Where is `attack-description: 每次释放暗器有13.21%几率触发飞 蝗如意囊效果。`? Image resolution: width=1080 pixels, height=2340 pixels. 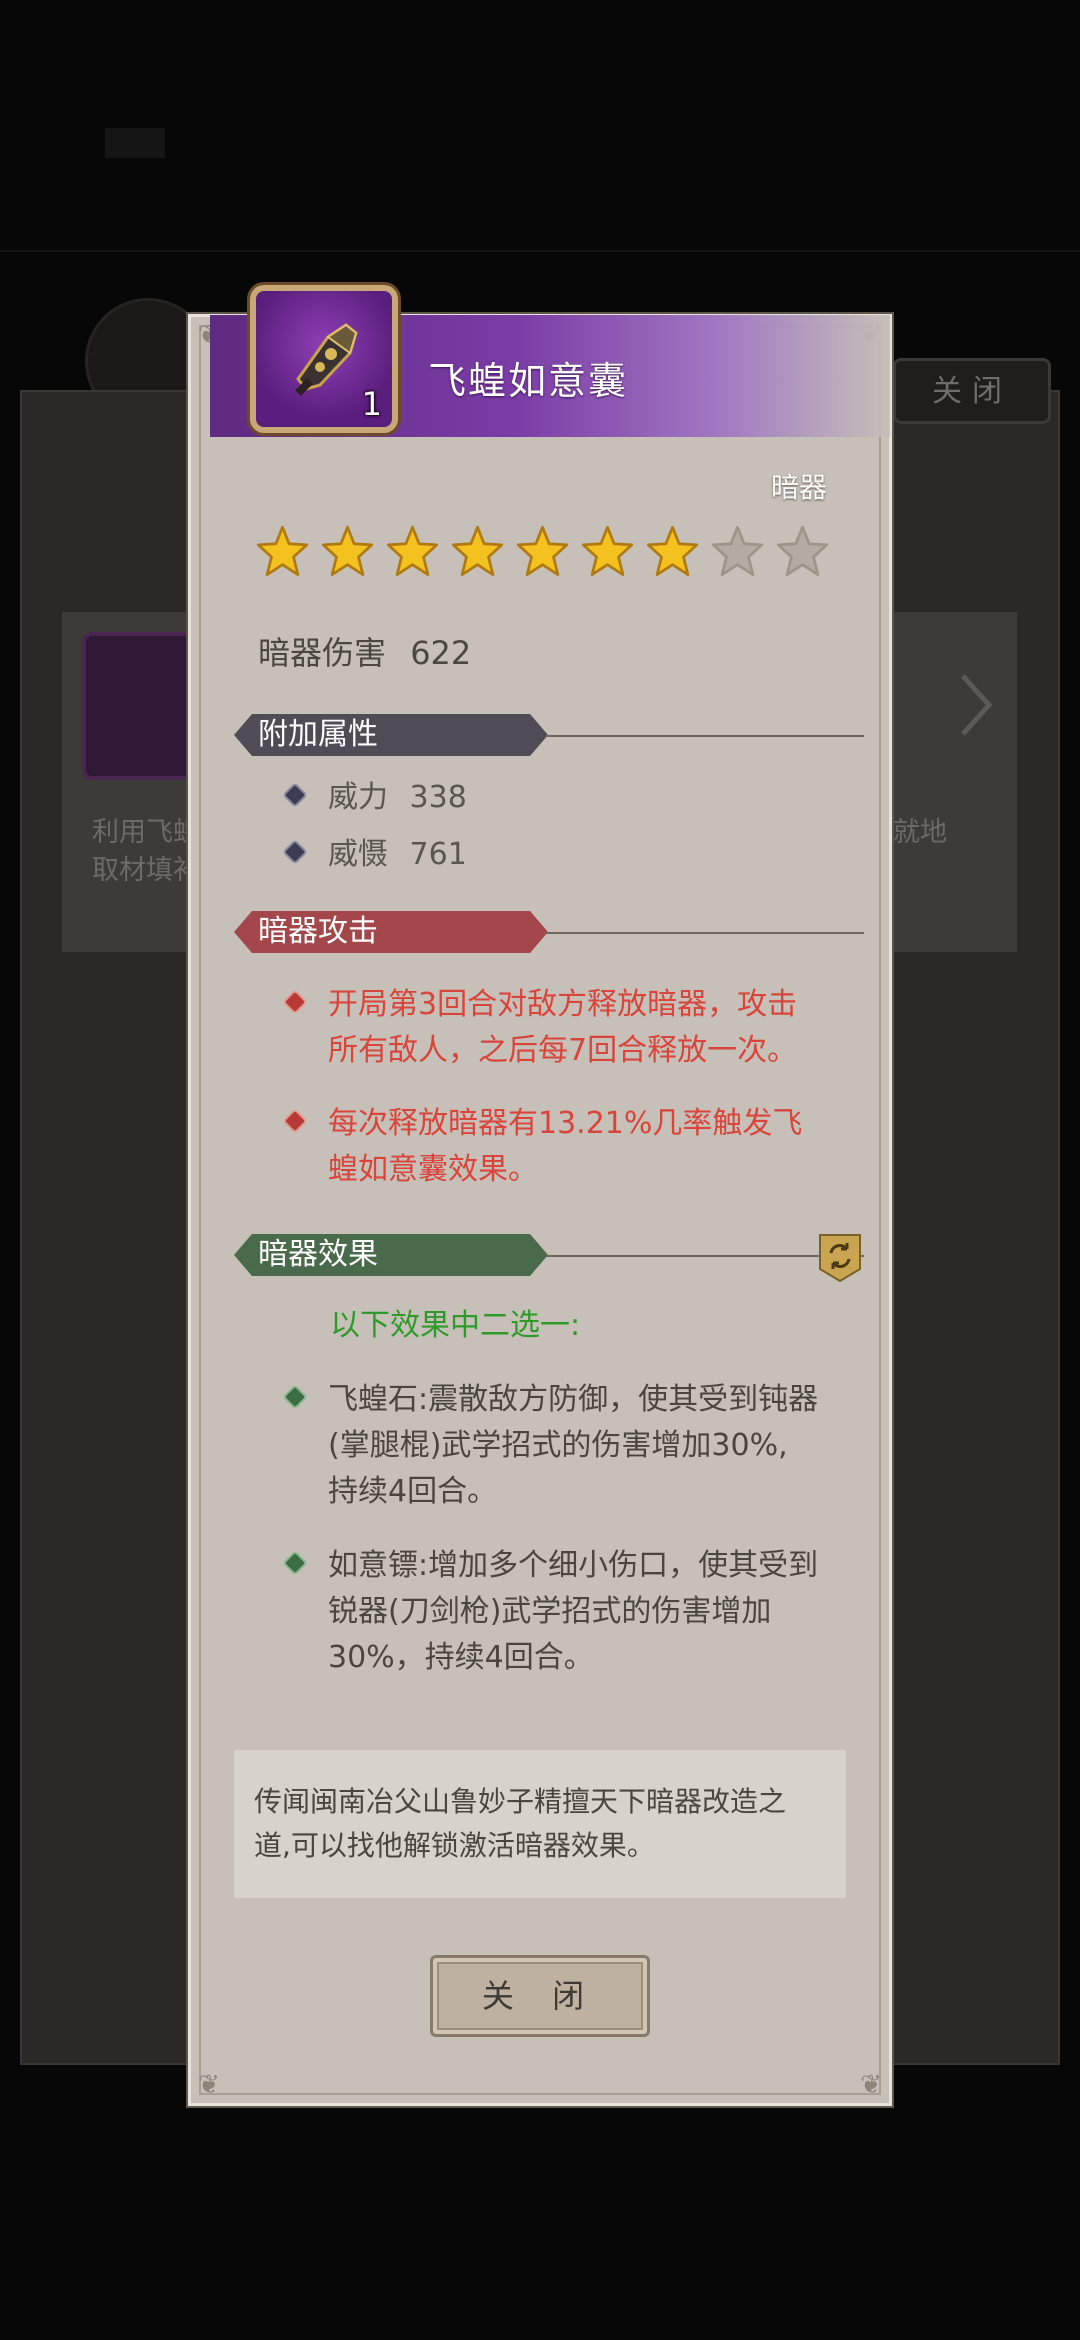 attack-description: 每次释放暗器有13.21%几率触发飞 蝗如意囊效果。 is located at coordinates (544, 1147).